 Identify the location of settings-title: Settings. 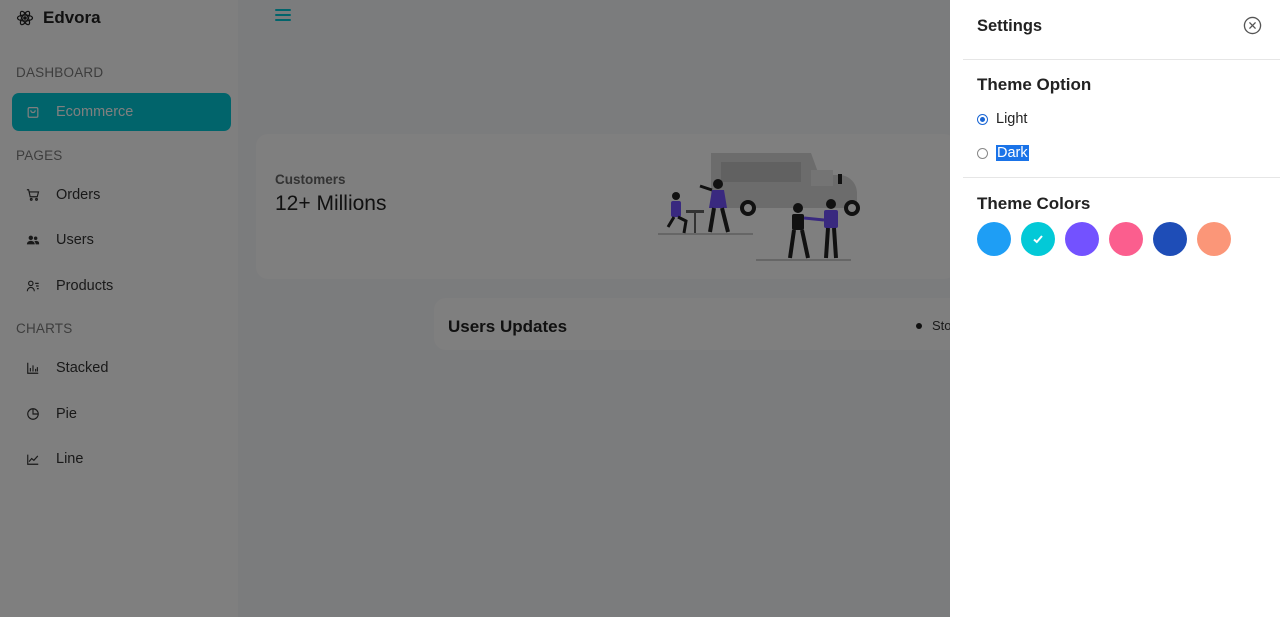
(1010, 26).